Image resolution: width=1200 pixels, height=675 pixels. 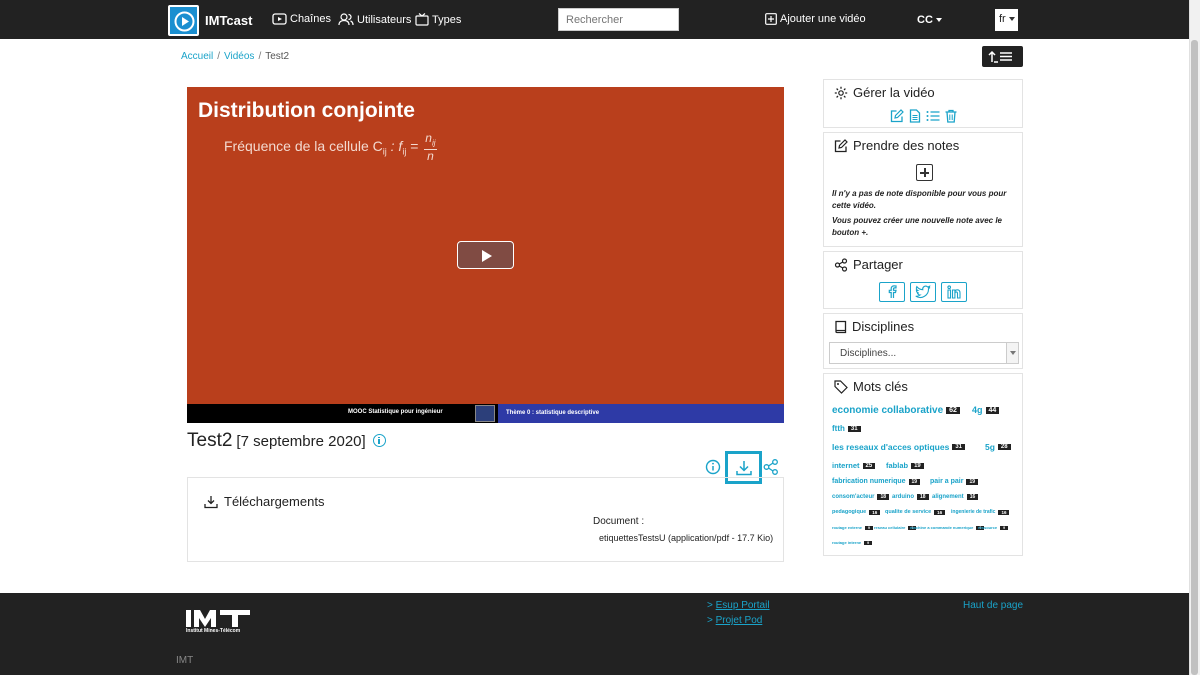 I want to click on keyword-tag: fabrication numerique 19, so click(x=876, y=481).